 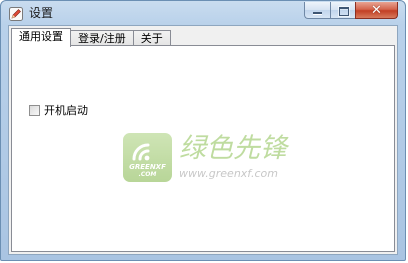 I want to click on logo-text-com: .COM, so click(x=147, y=174).